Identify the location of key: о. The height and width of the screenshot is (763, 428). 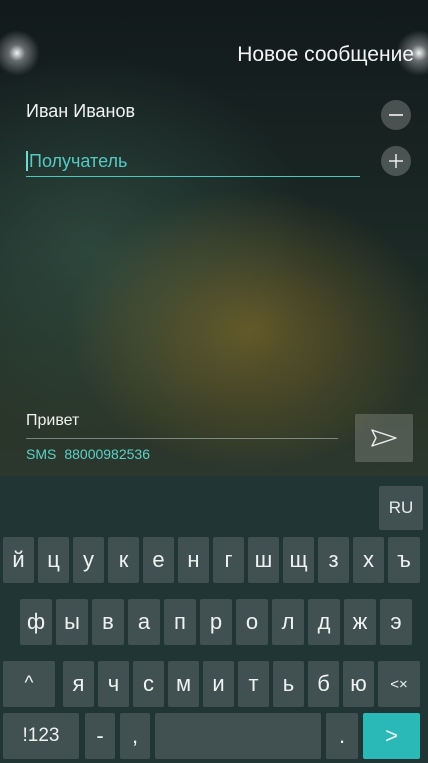
(252, 622).